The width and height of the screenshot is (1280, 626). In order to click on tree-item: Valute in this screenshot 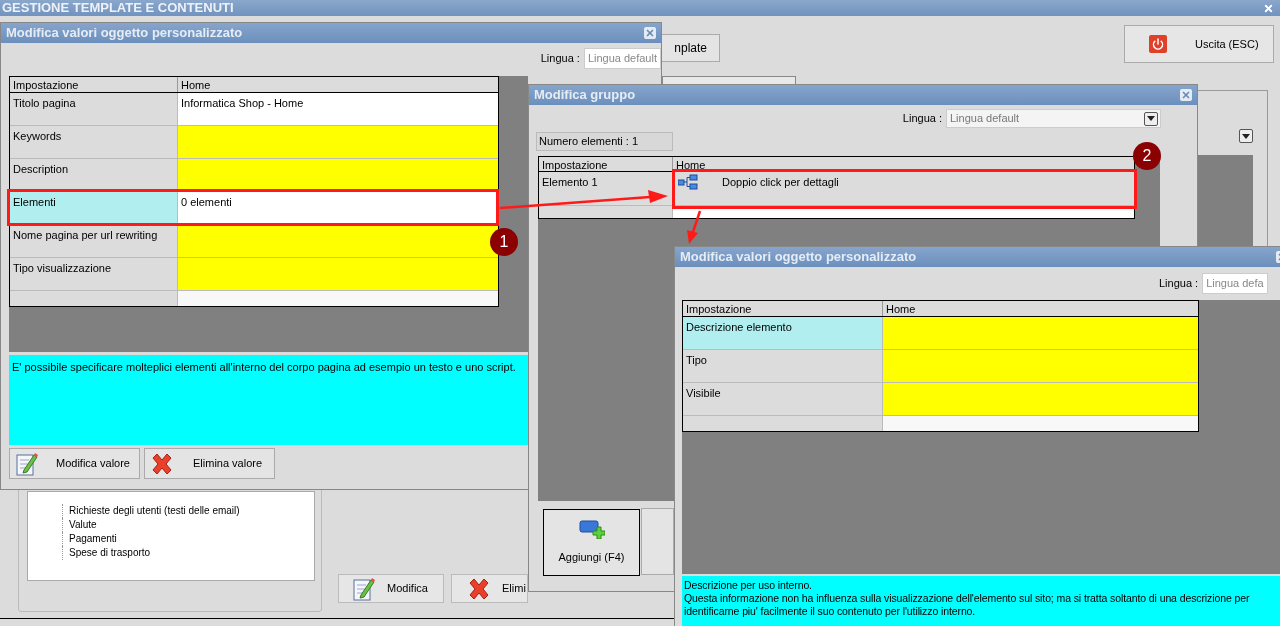, I will do `click(188, 525)`.